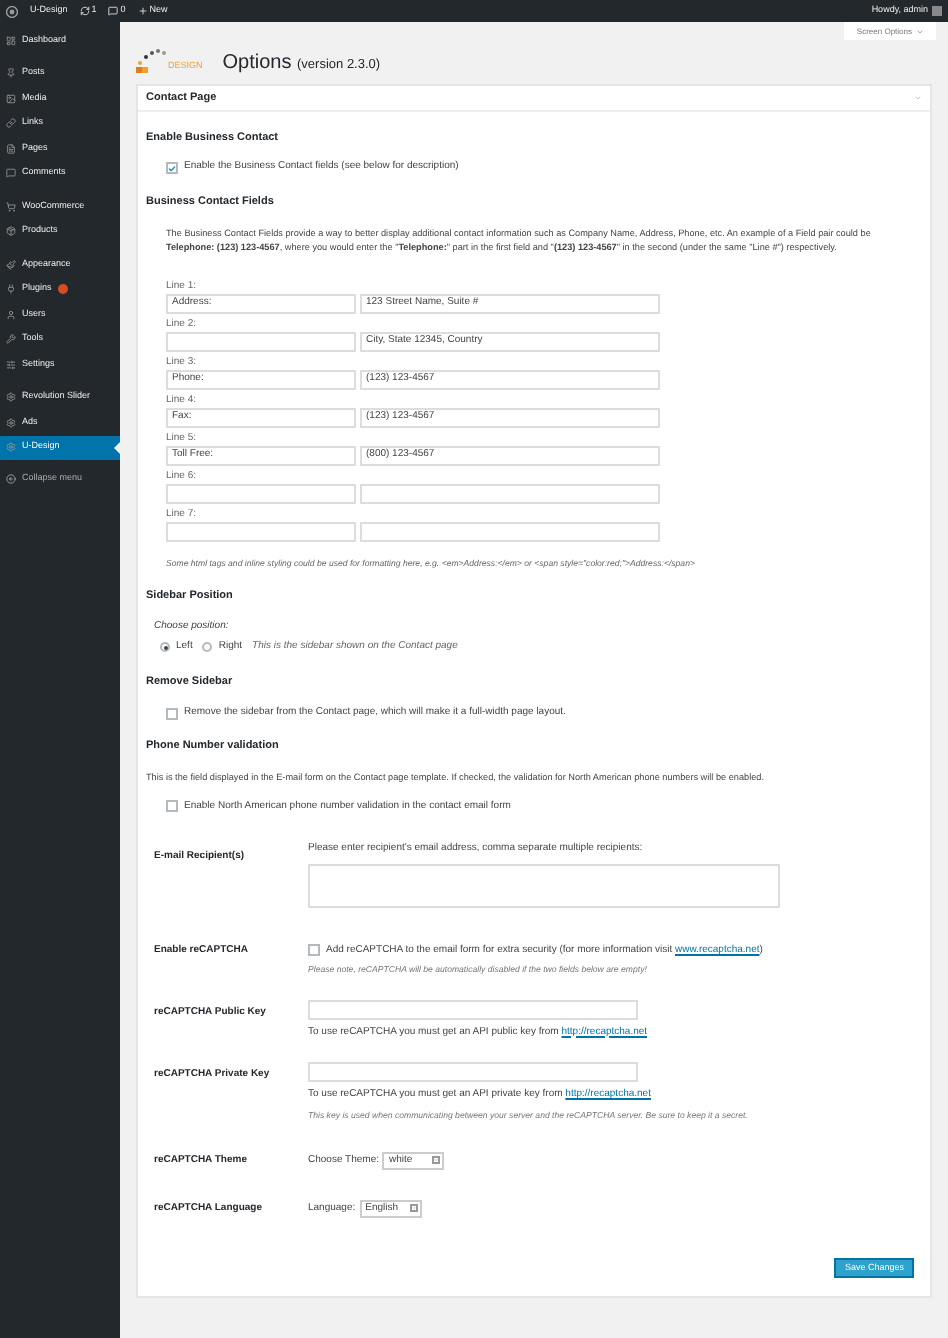 The height and width of the screenshot is (1338, 948). I want to click on avatar-icon, so click(937, 11).